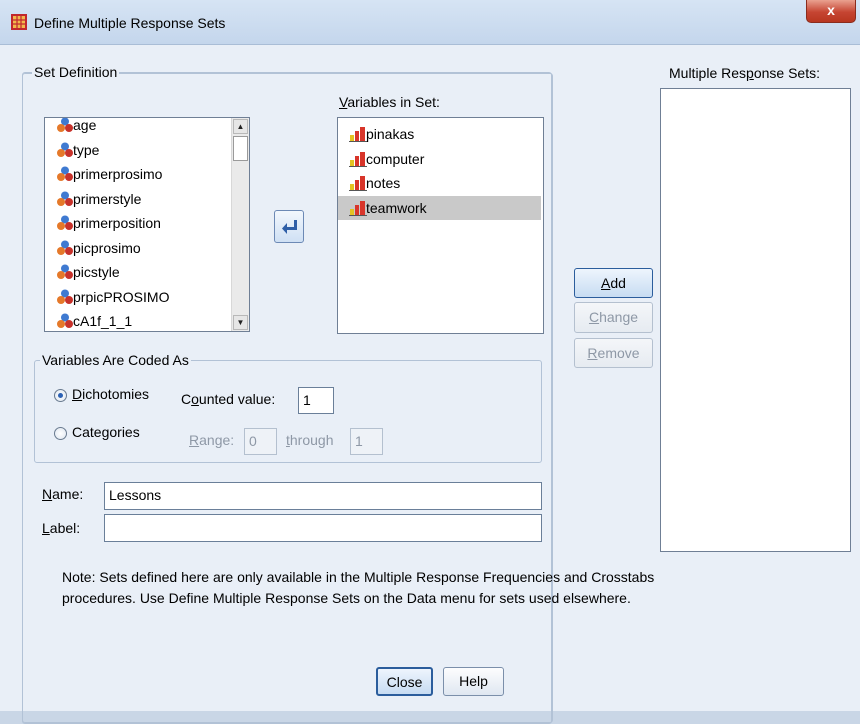  What do you see at coordinates (138, 272) in the screenshot?
I see `source-variable-item: picstyle` at bounding box center [138, 272].